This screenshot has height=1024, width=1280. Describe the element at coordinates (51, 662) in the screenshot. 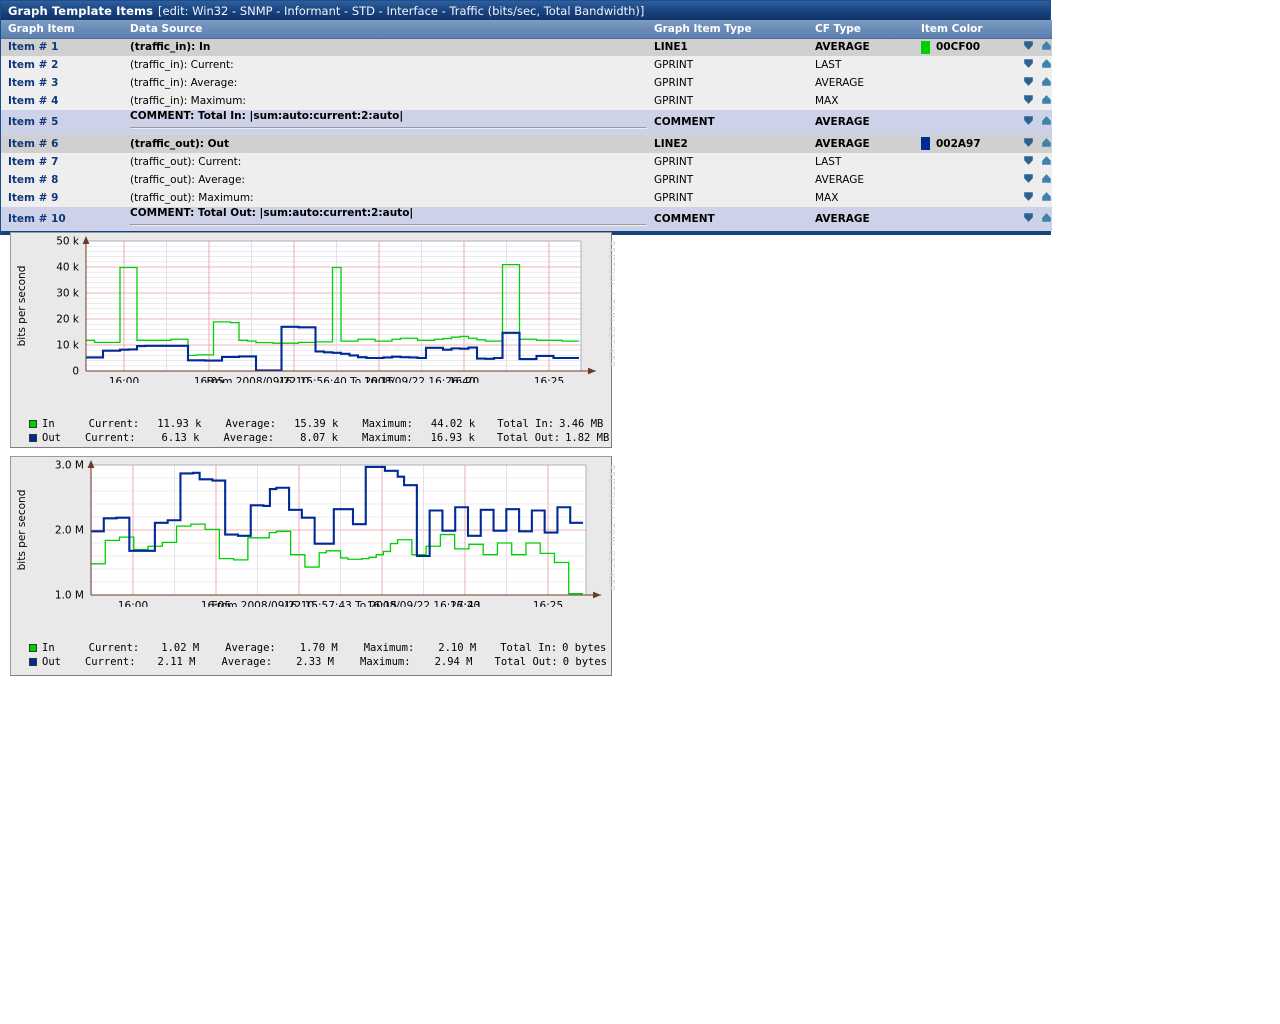

I see `legend-series-name: Out` at that location.